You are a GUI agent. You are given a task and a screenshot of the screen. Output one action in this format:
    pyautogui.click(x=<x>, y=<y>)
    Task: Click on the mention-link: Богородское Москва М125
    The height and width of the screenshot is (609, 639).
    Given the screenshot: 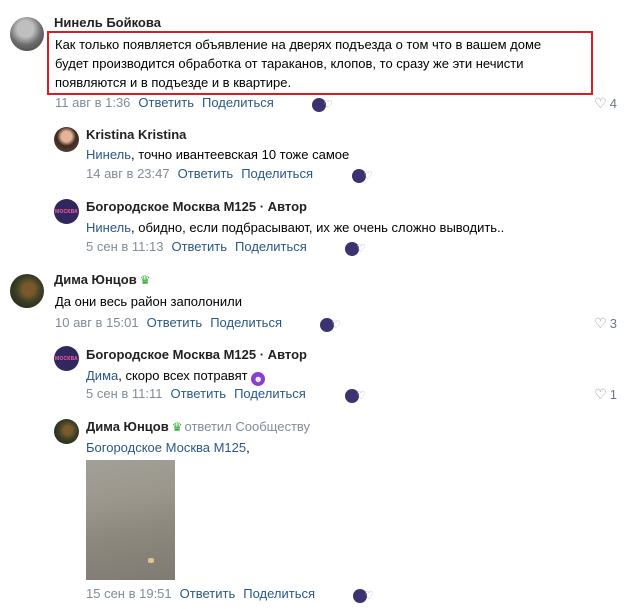 What is the action you would take?
    pyautogui.click(x=166, y=447)
    